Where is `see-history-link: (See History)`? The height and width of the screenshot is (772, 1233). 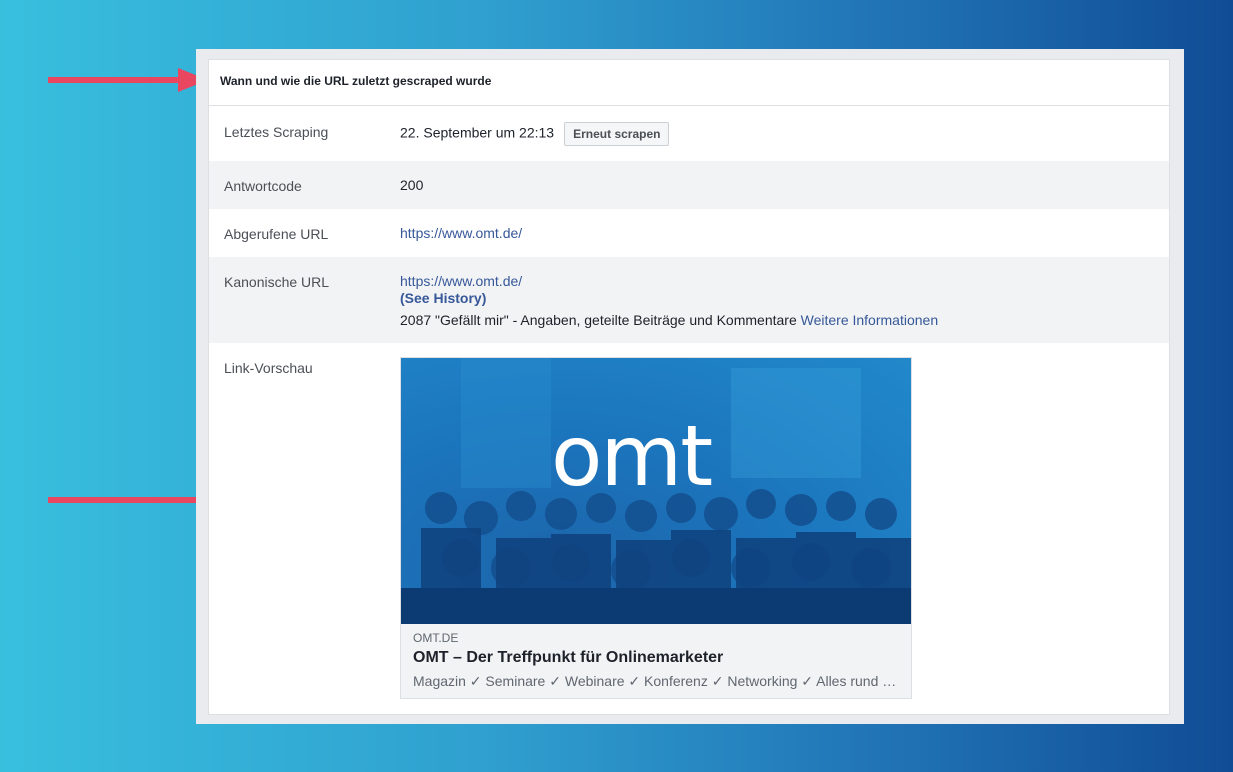
see-history-link: (See History) is located at coordinates (669, 298).